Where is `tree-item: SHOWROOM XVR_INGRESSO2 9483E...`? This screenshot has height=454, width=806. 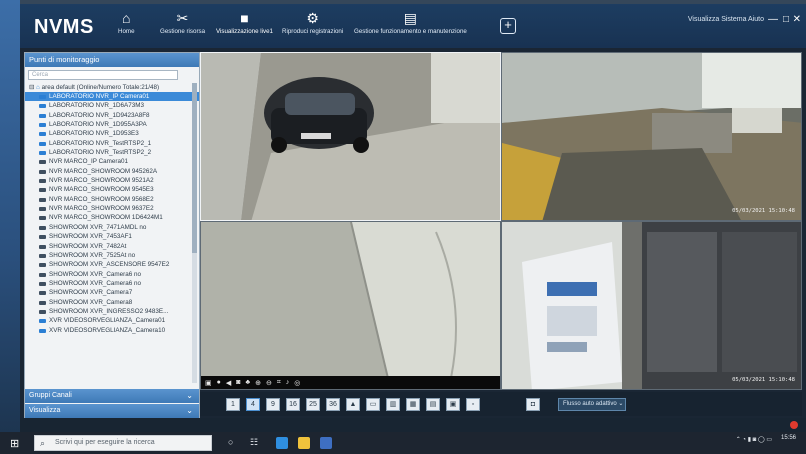 tree-item: SHOWROOM XVR_INGRESSO2 9483E... is located at coordinates (112, 311).